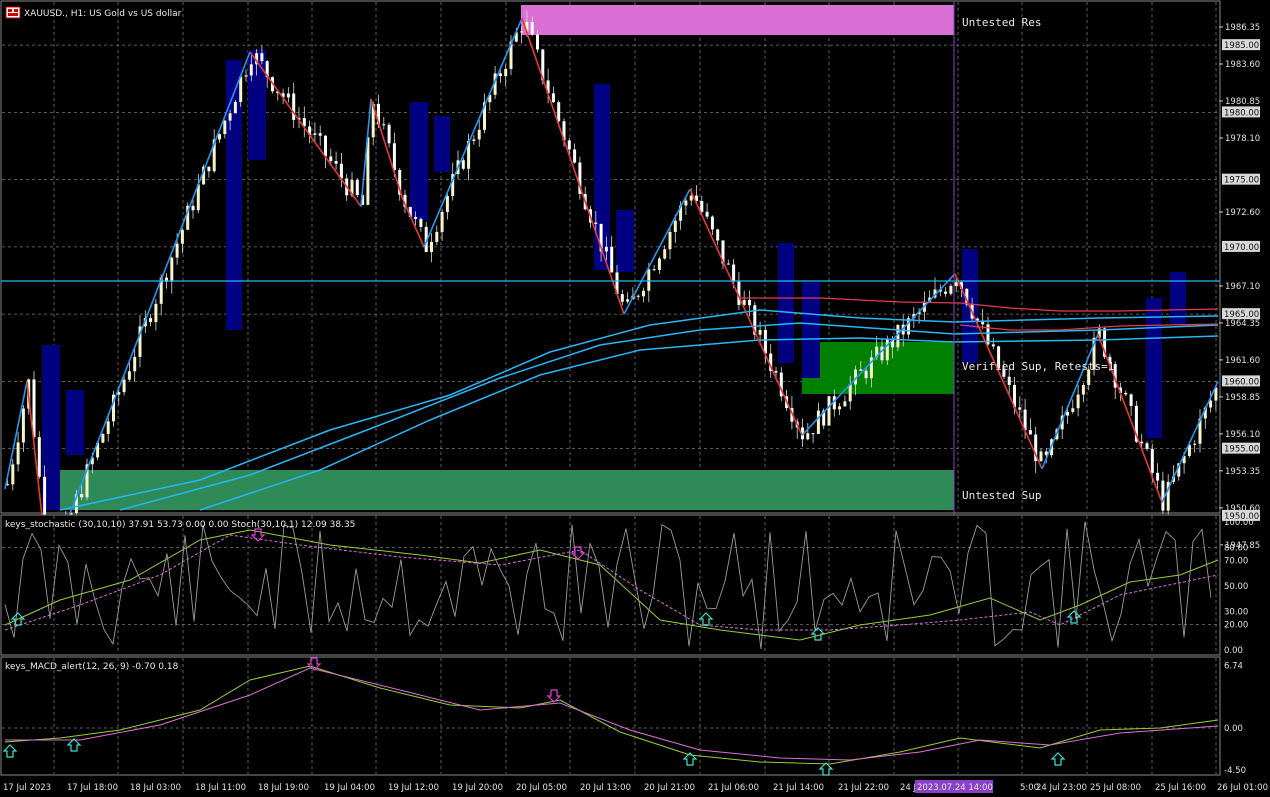 The width and height of the screenshot is (1270, 797). What do you see at coordinates (1242, 324) in the screenshot?
I see `price-tick-label: 1964.35` at bounding box center [1242, 324].